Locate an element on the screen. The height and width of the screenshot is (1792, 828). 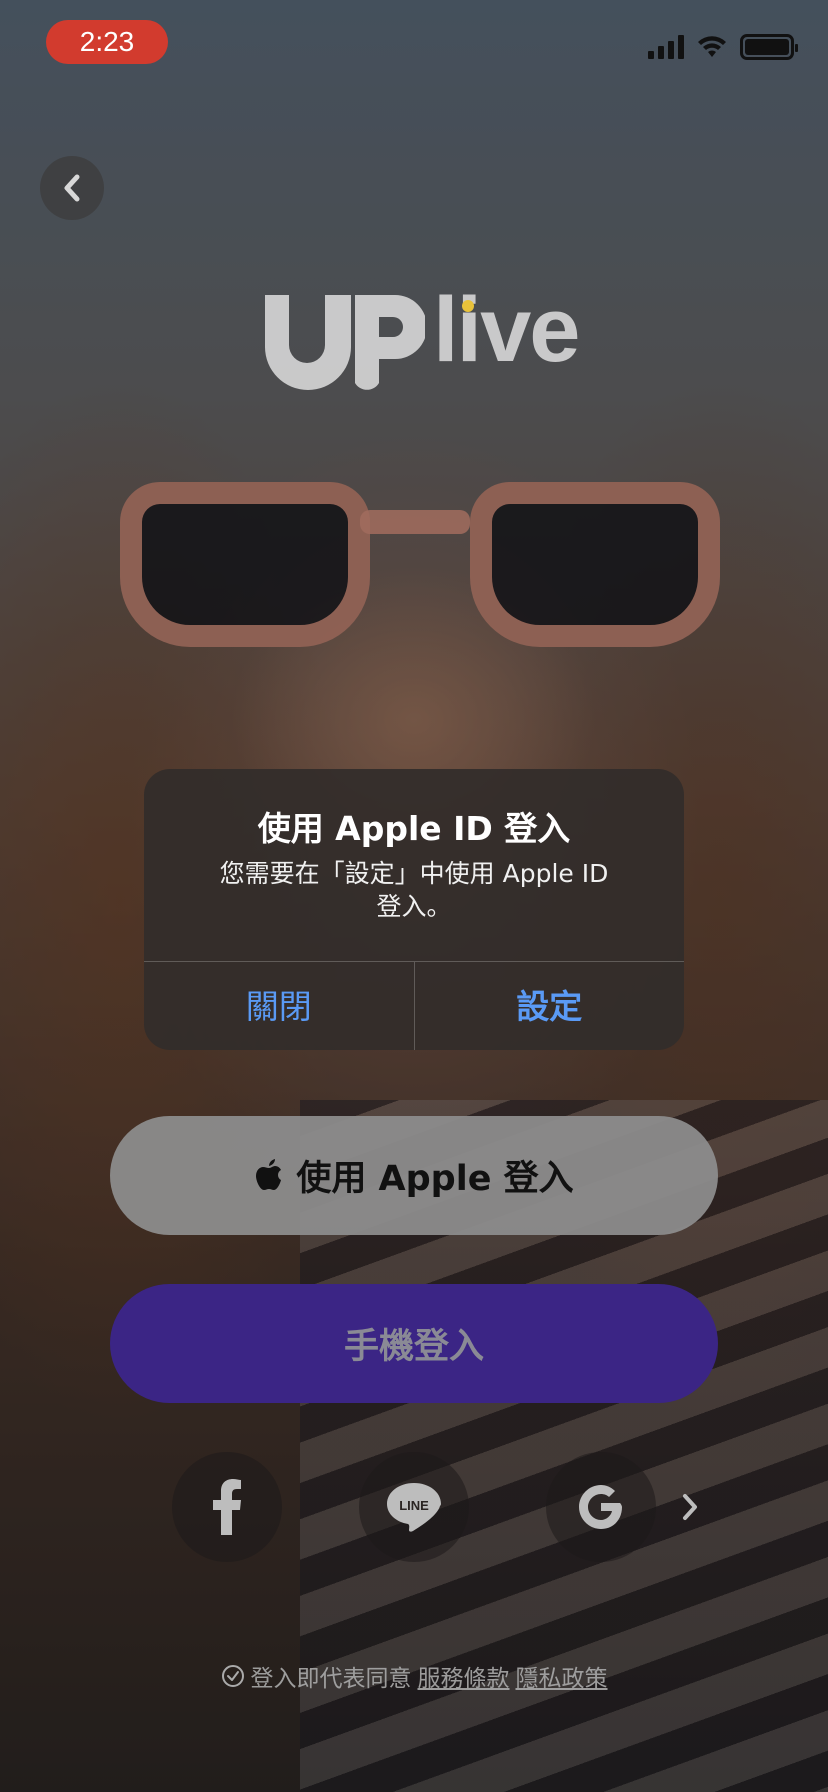
privacy-policy-link: 隱私政策 is located at coordinates (562, 1676).